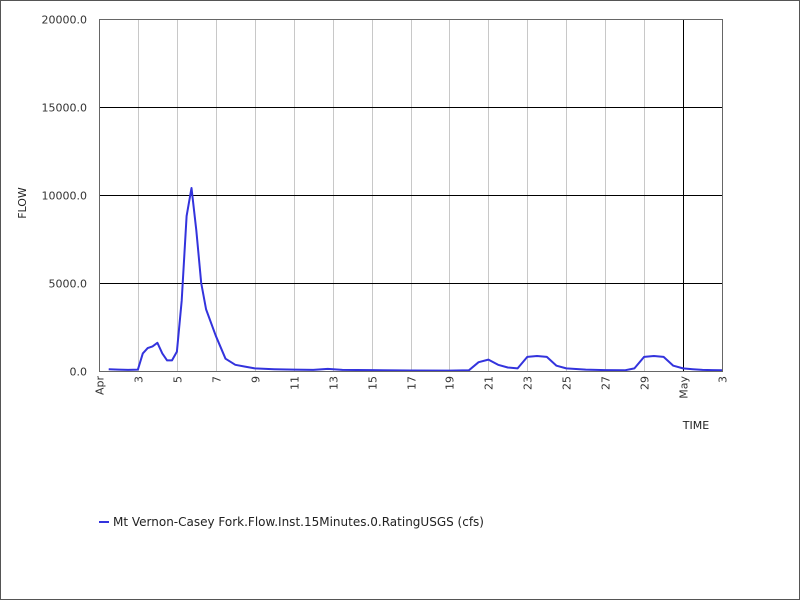 This screenshot has height=601, width=800. What do you see at coordinates (567, 383) in the screenshot?
I see `x-tick-label: 25` at bounding box center [567, 383].